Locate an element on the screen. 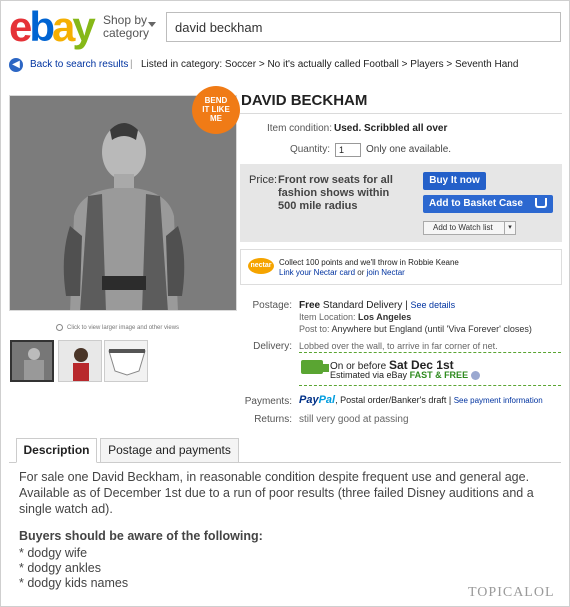 This screenshot has width=570, height=607. chevron-down-icon is located at coordinates (152, 24).